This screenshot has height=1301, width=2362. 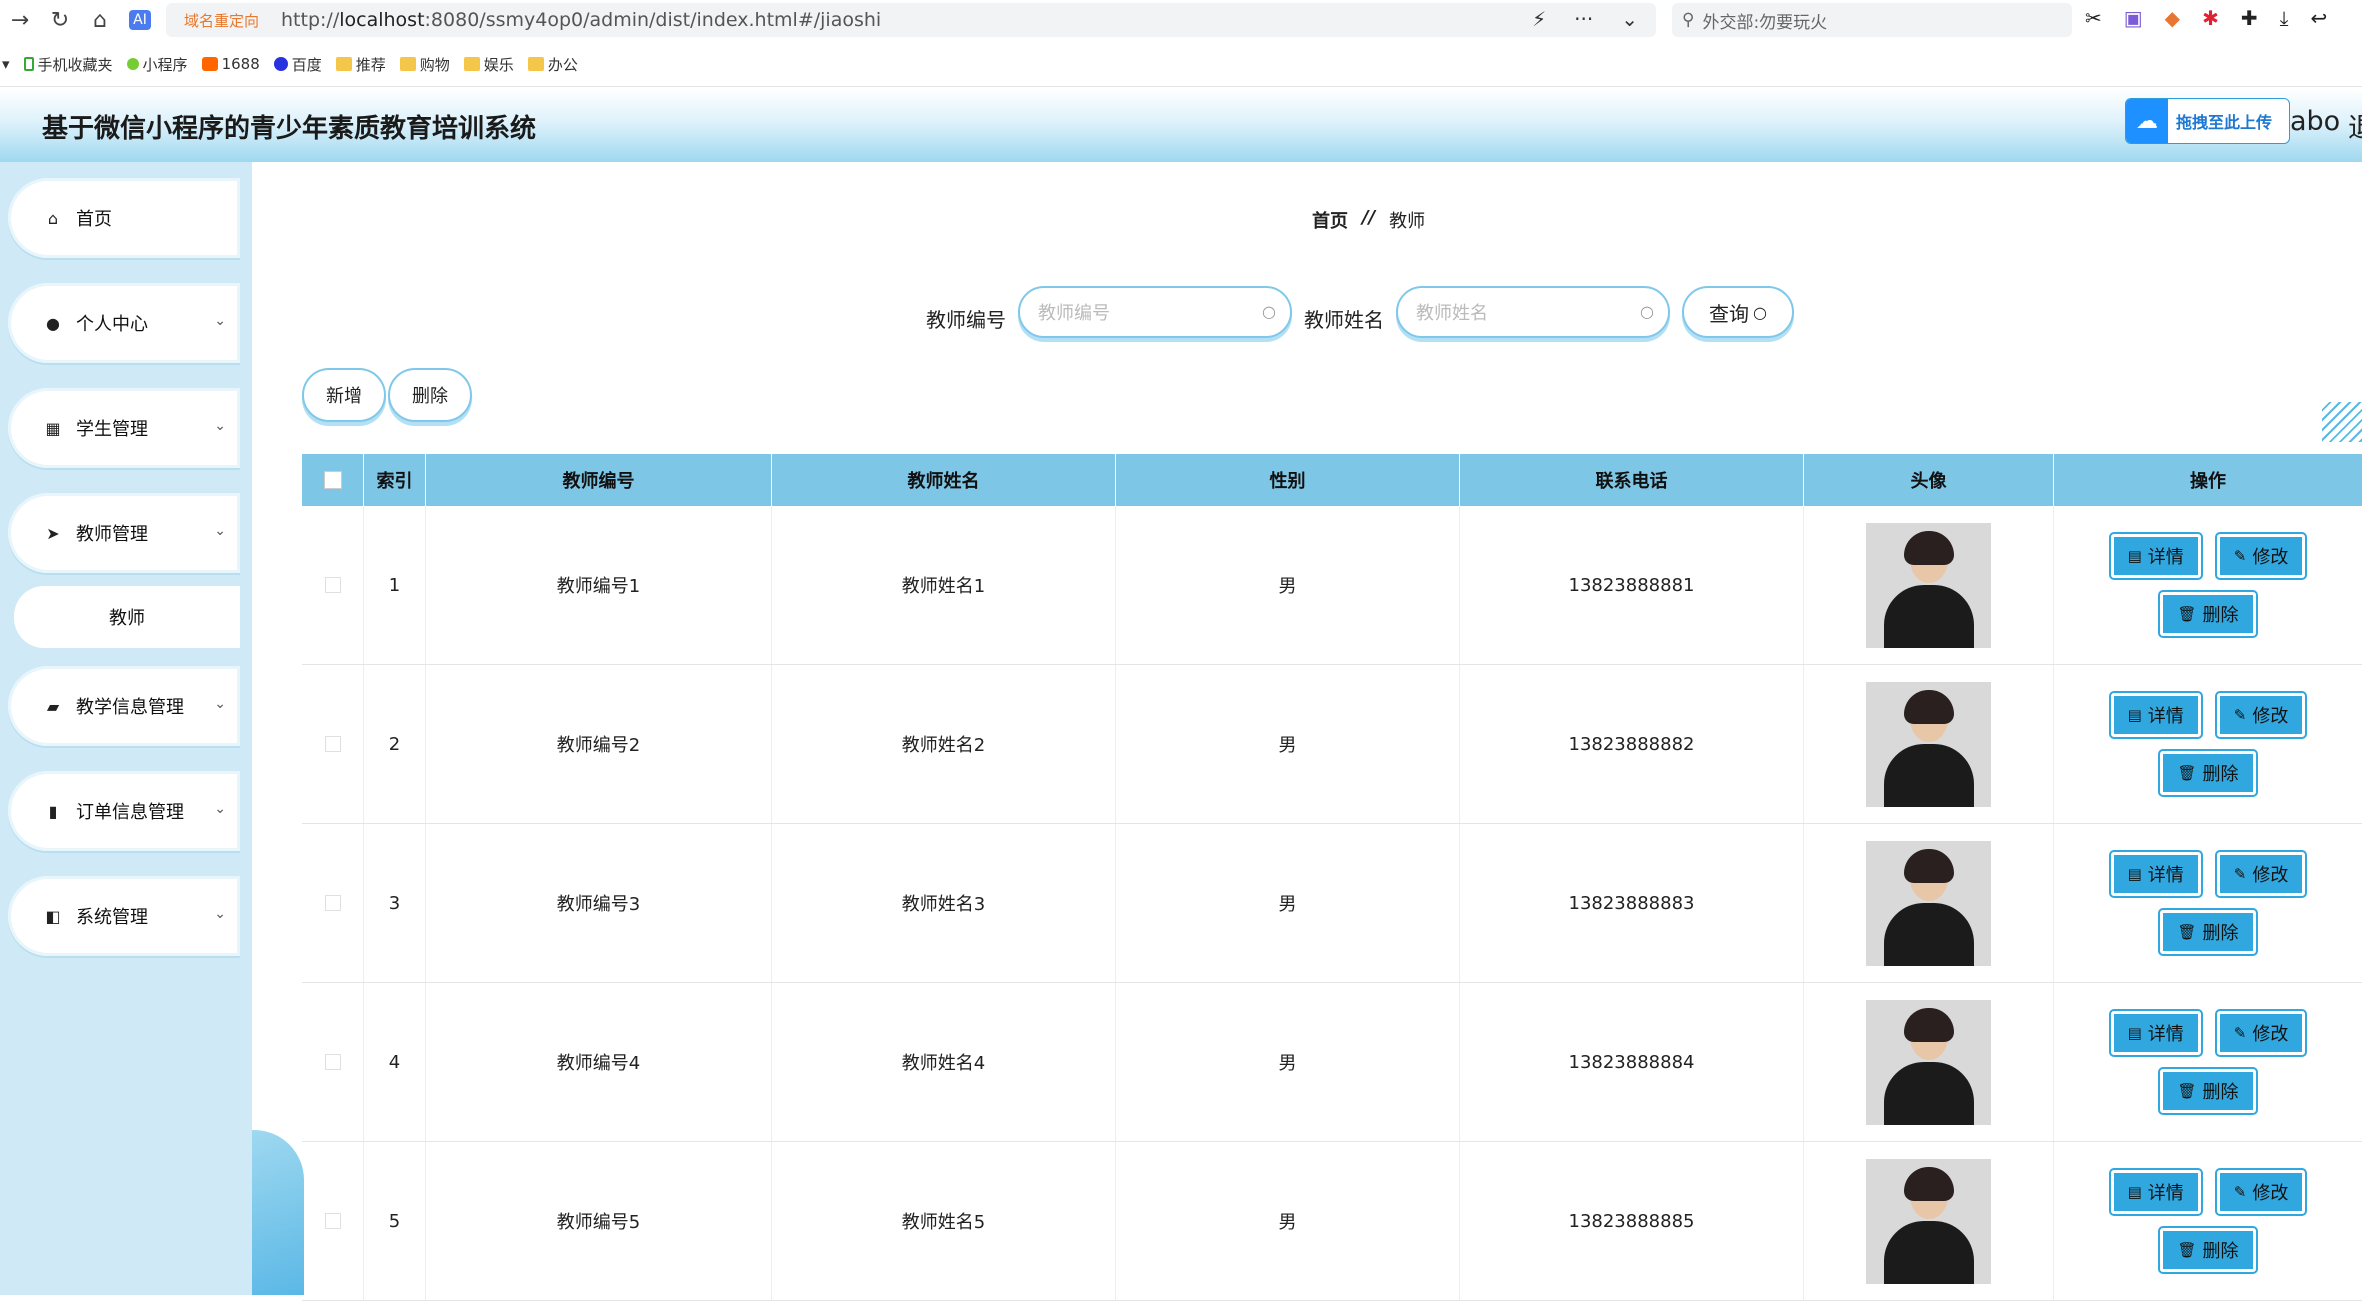 I want to click on lightning-icon: ⚡, so click(x=1539, y=19).